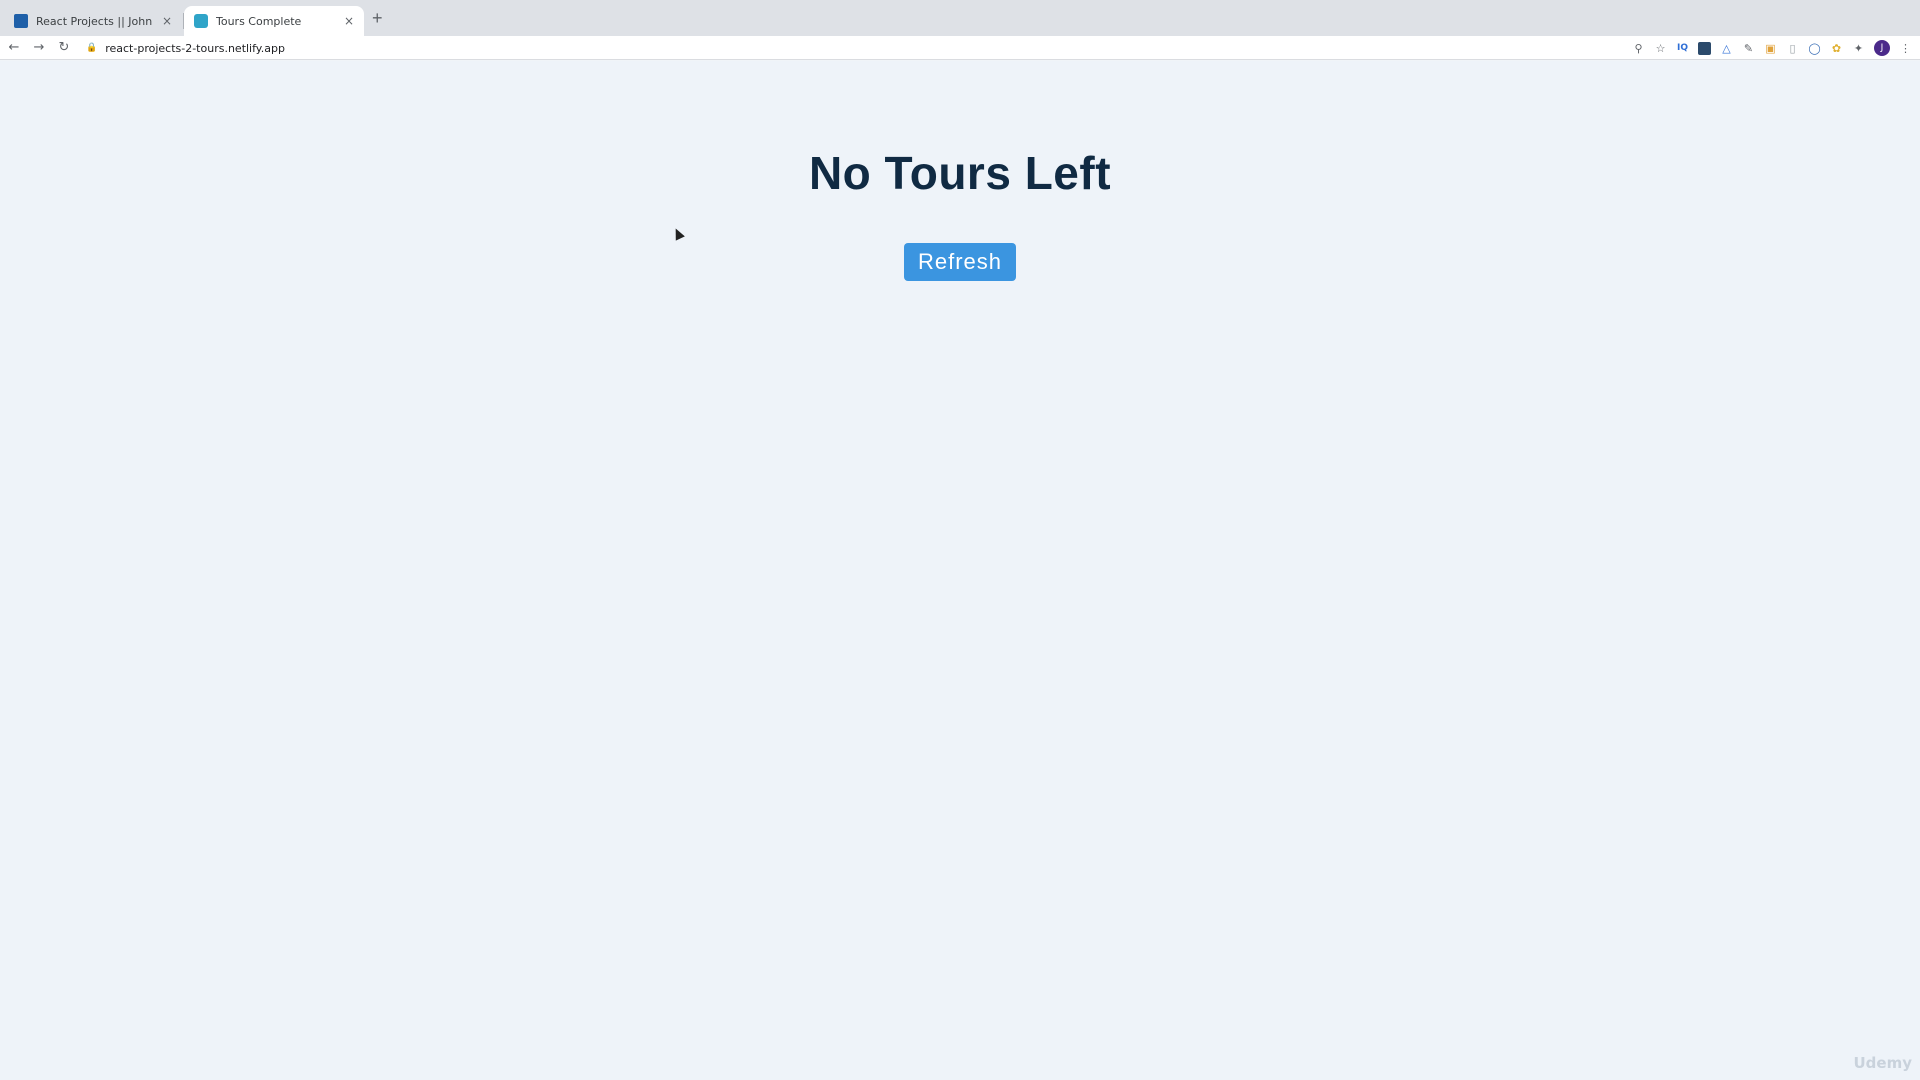  Describe the element at coordinates (1638, 48) in the screenshot. I see `zoom-icon: ⚲` at that location.